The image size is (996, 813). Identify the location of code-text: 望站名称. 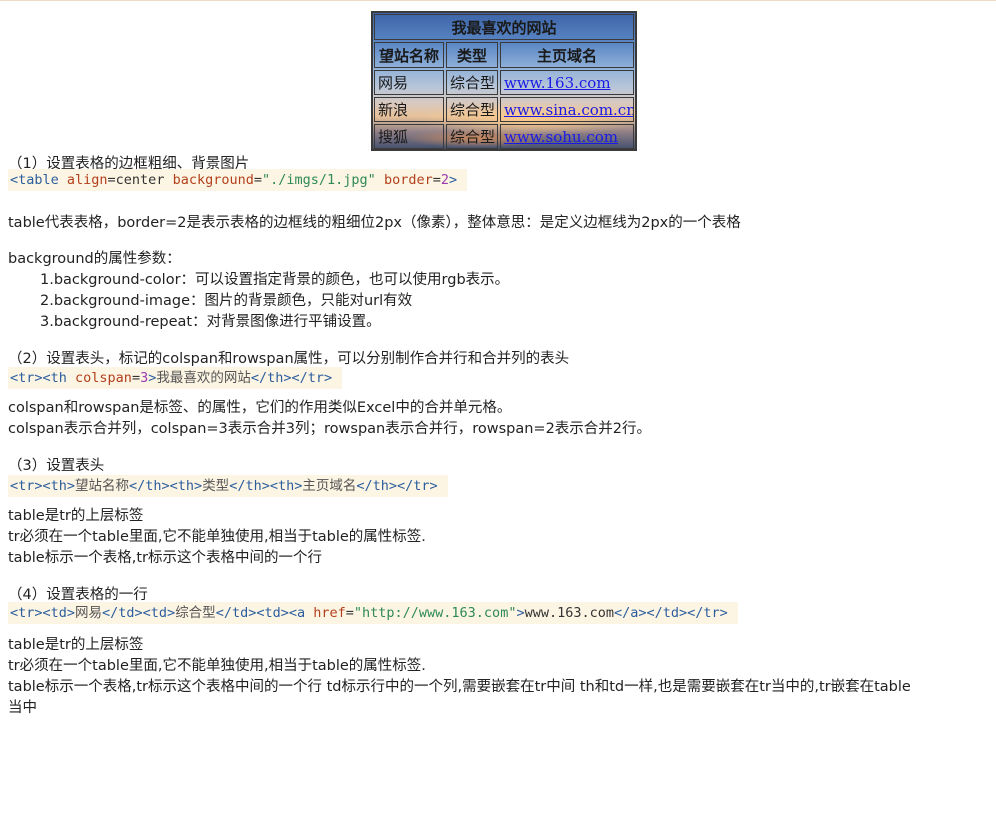
(102, 486).